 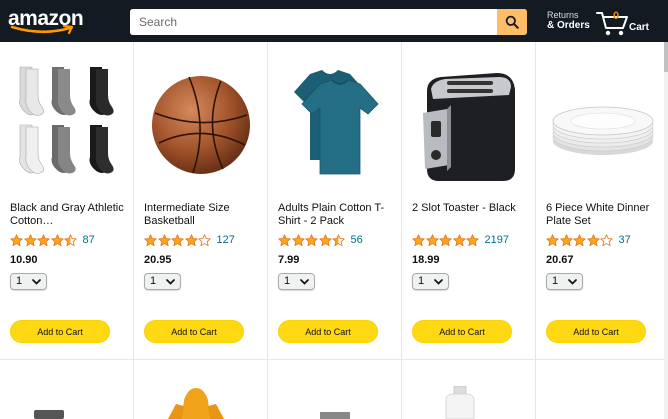 I want to click on product-price: 10.90, so click(x=24, y=260).